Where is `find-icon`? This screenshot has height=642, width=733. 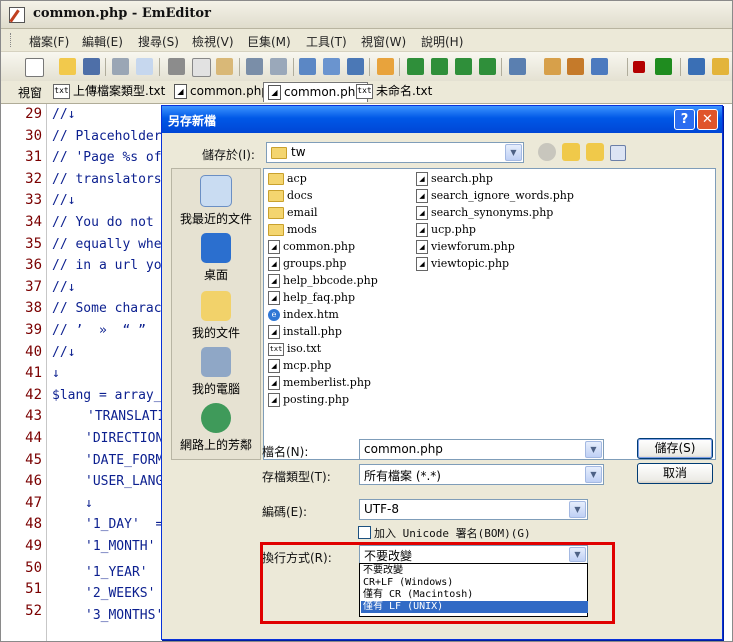
find-icon is located at coordinates (307, 66).